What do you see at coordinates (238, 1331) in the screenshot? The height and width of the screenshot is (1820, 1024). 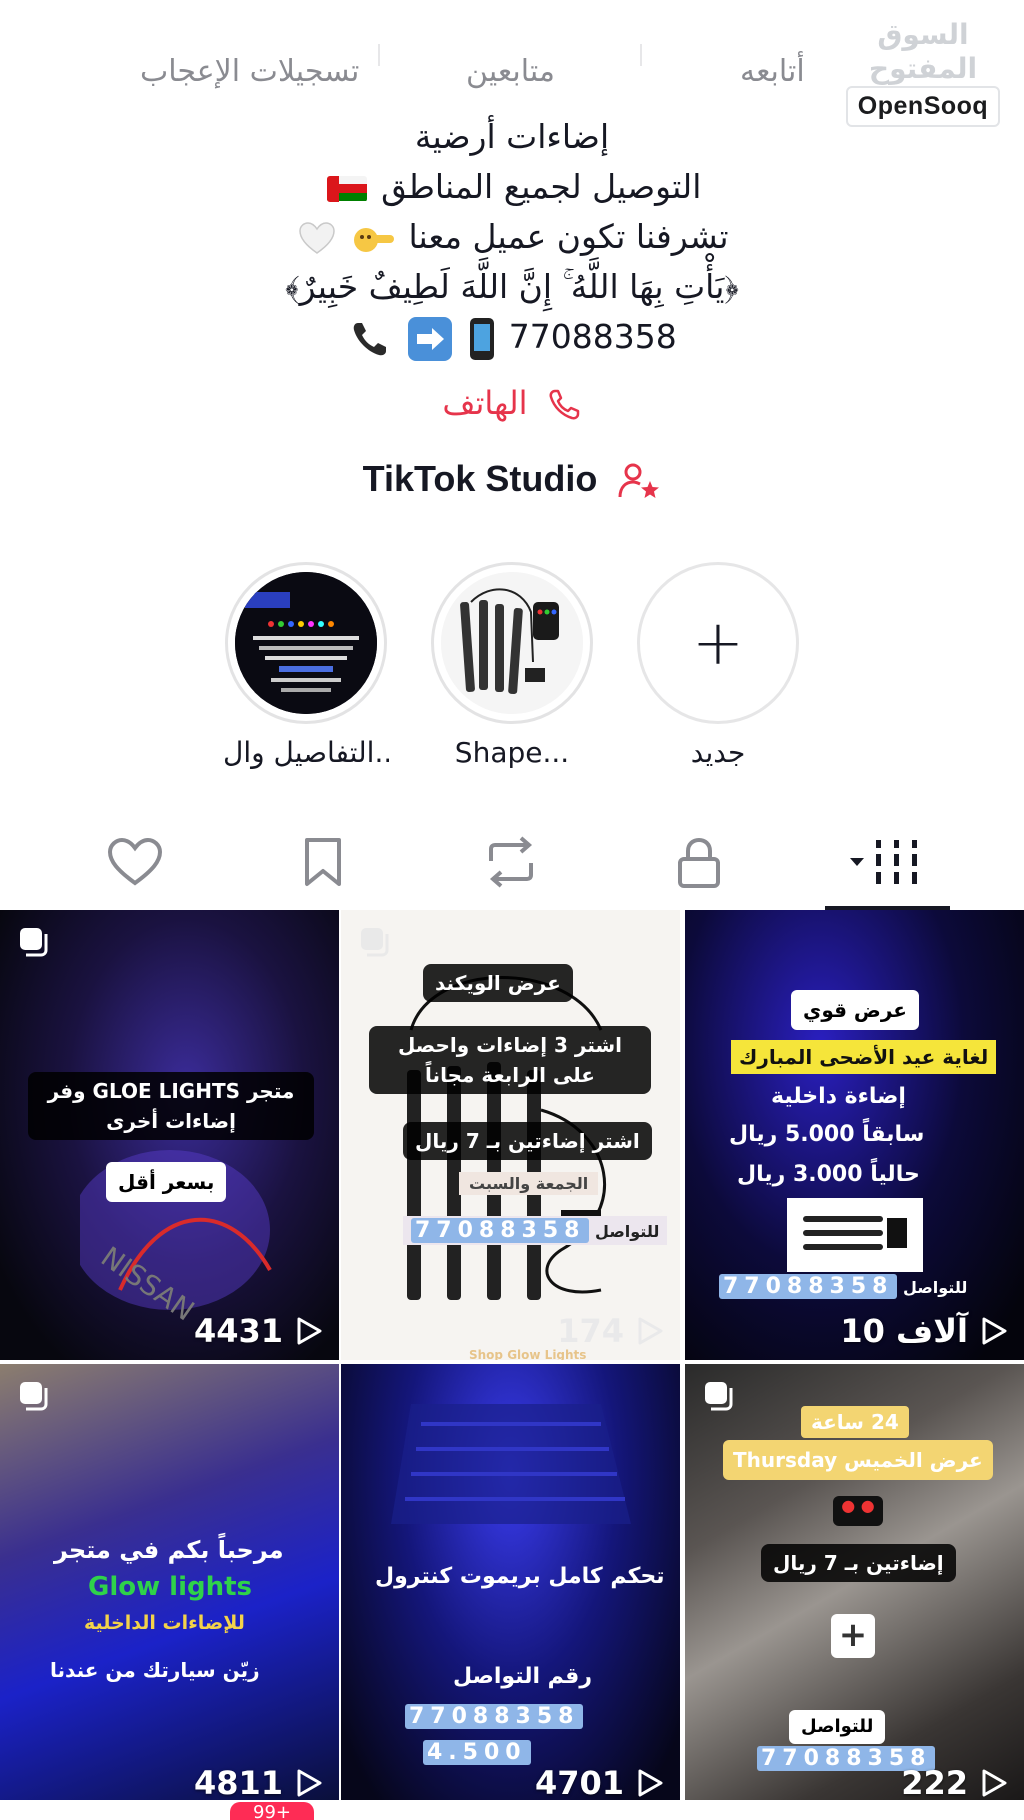 I see `view-count-value: 4431` at bounding box center [238, 1331].